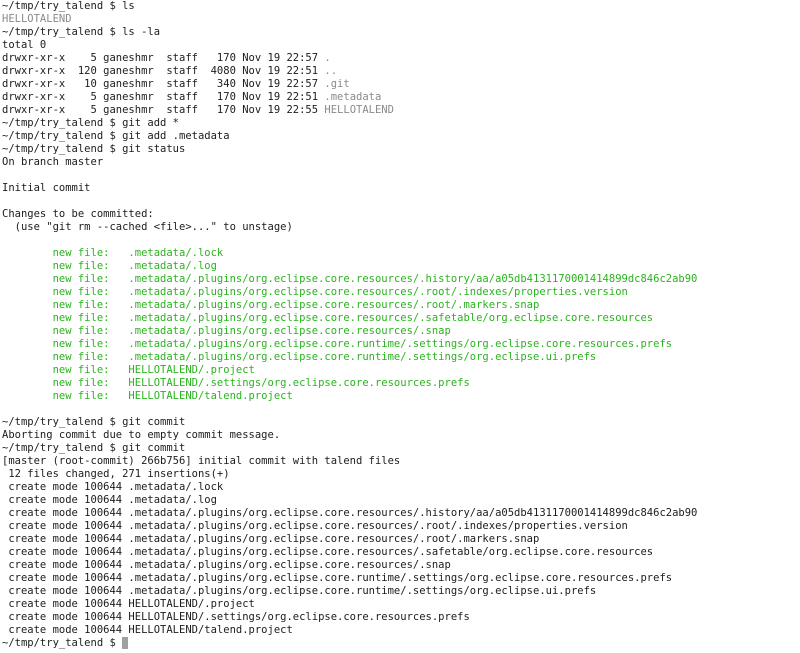 The height and width of the screenshot is (653, 800). Describe the element at coordinates (401, 188) in the screenshot. I see `terminal-line: Initial commit` at that location.